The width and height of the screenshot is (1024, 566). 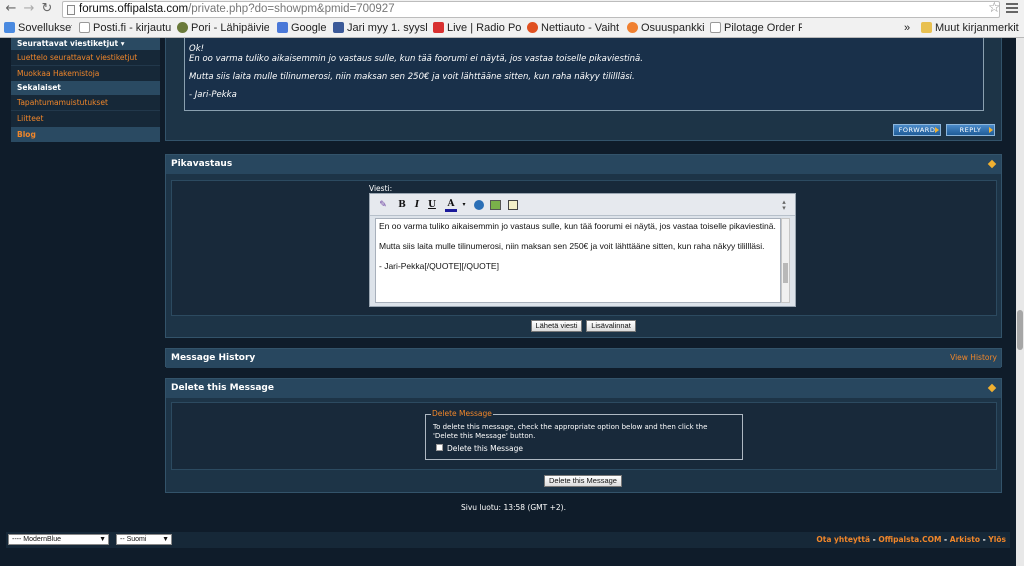 What do you see at coordinates (926, 27) in the screenshot?
I see `folder-icon` at bounding box center [926, 27].